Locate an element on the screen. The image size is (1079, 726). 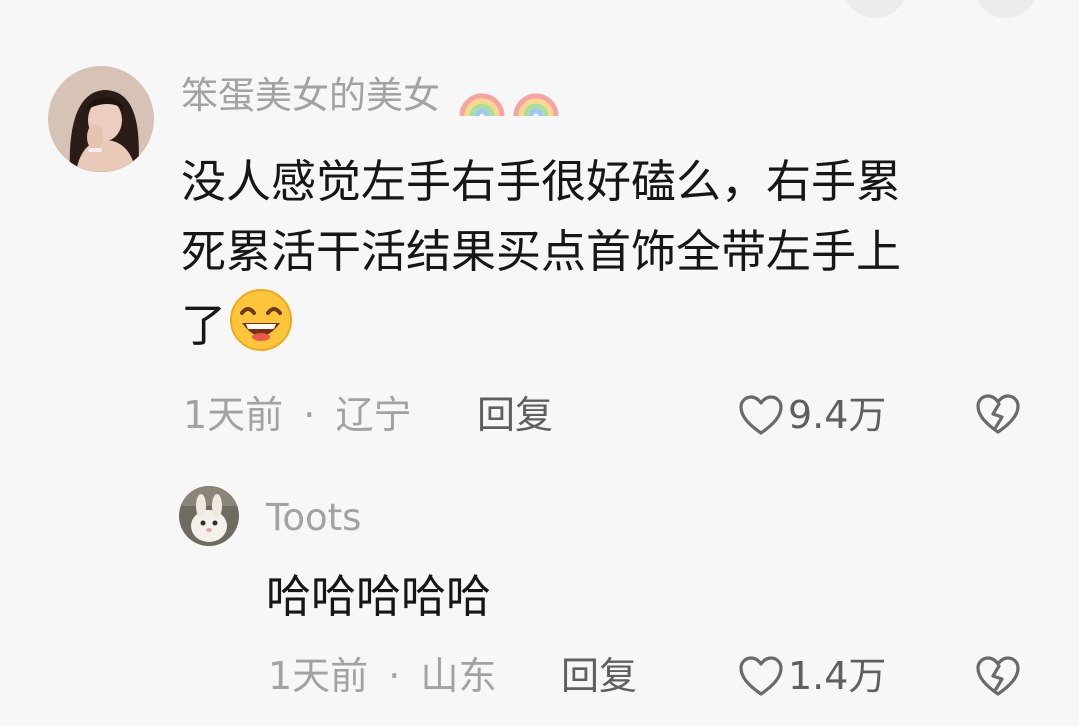
like-button: 9.4万 is located at coordinates (812, 415).